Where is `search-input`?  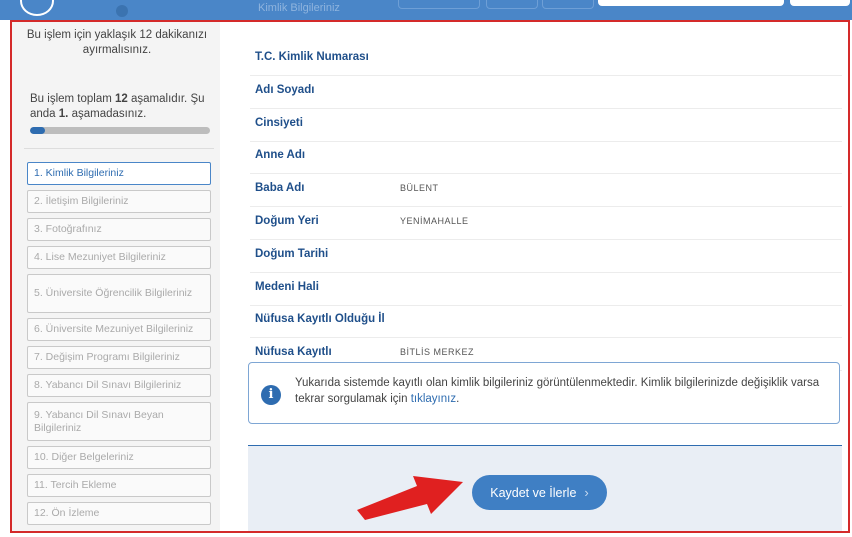 search-input is located at coordinates (691, 3).